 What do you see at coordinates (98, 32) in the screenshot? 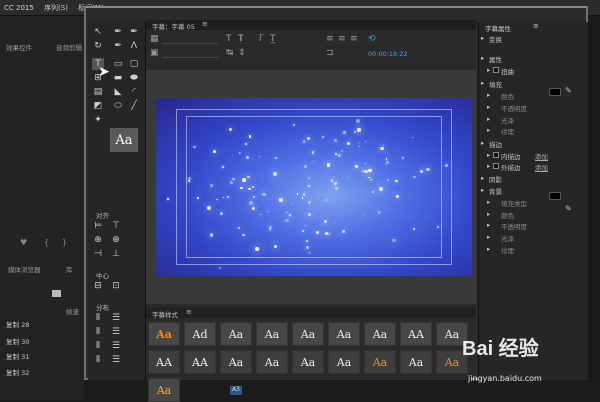
I see `selection-tool-icon: ↖` at bounding box center [98, 32].